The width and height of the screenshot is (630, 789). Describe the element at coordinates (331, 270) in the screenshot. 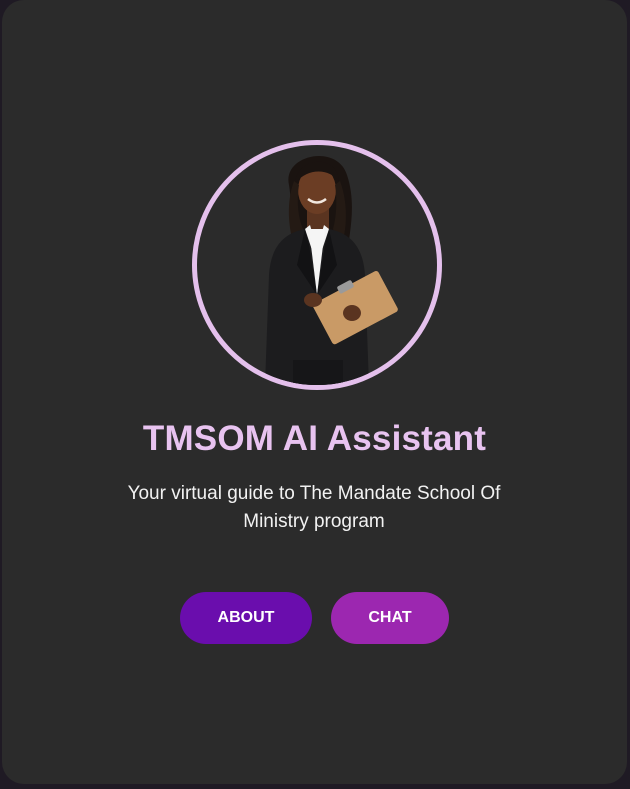

I see `businesswoman-avatar-icon` at that location.